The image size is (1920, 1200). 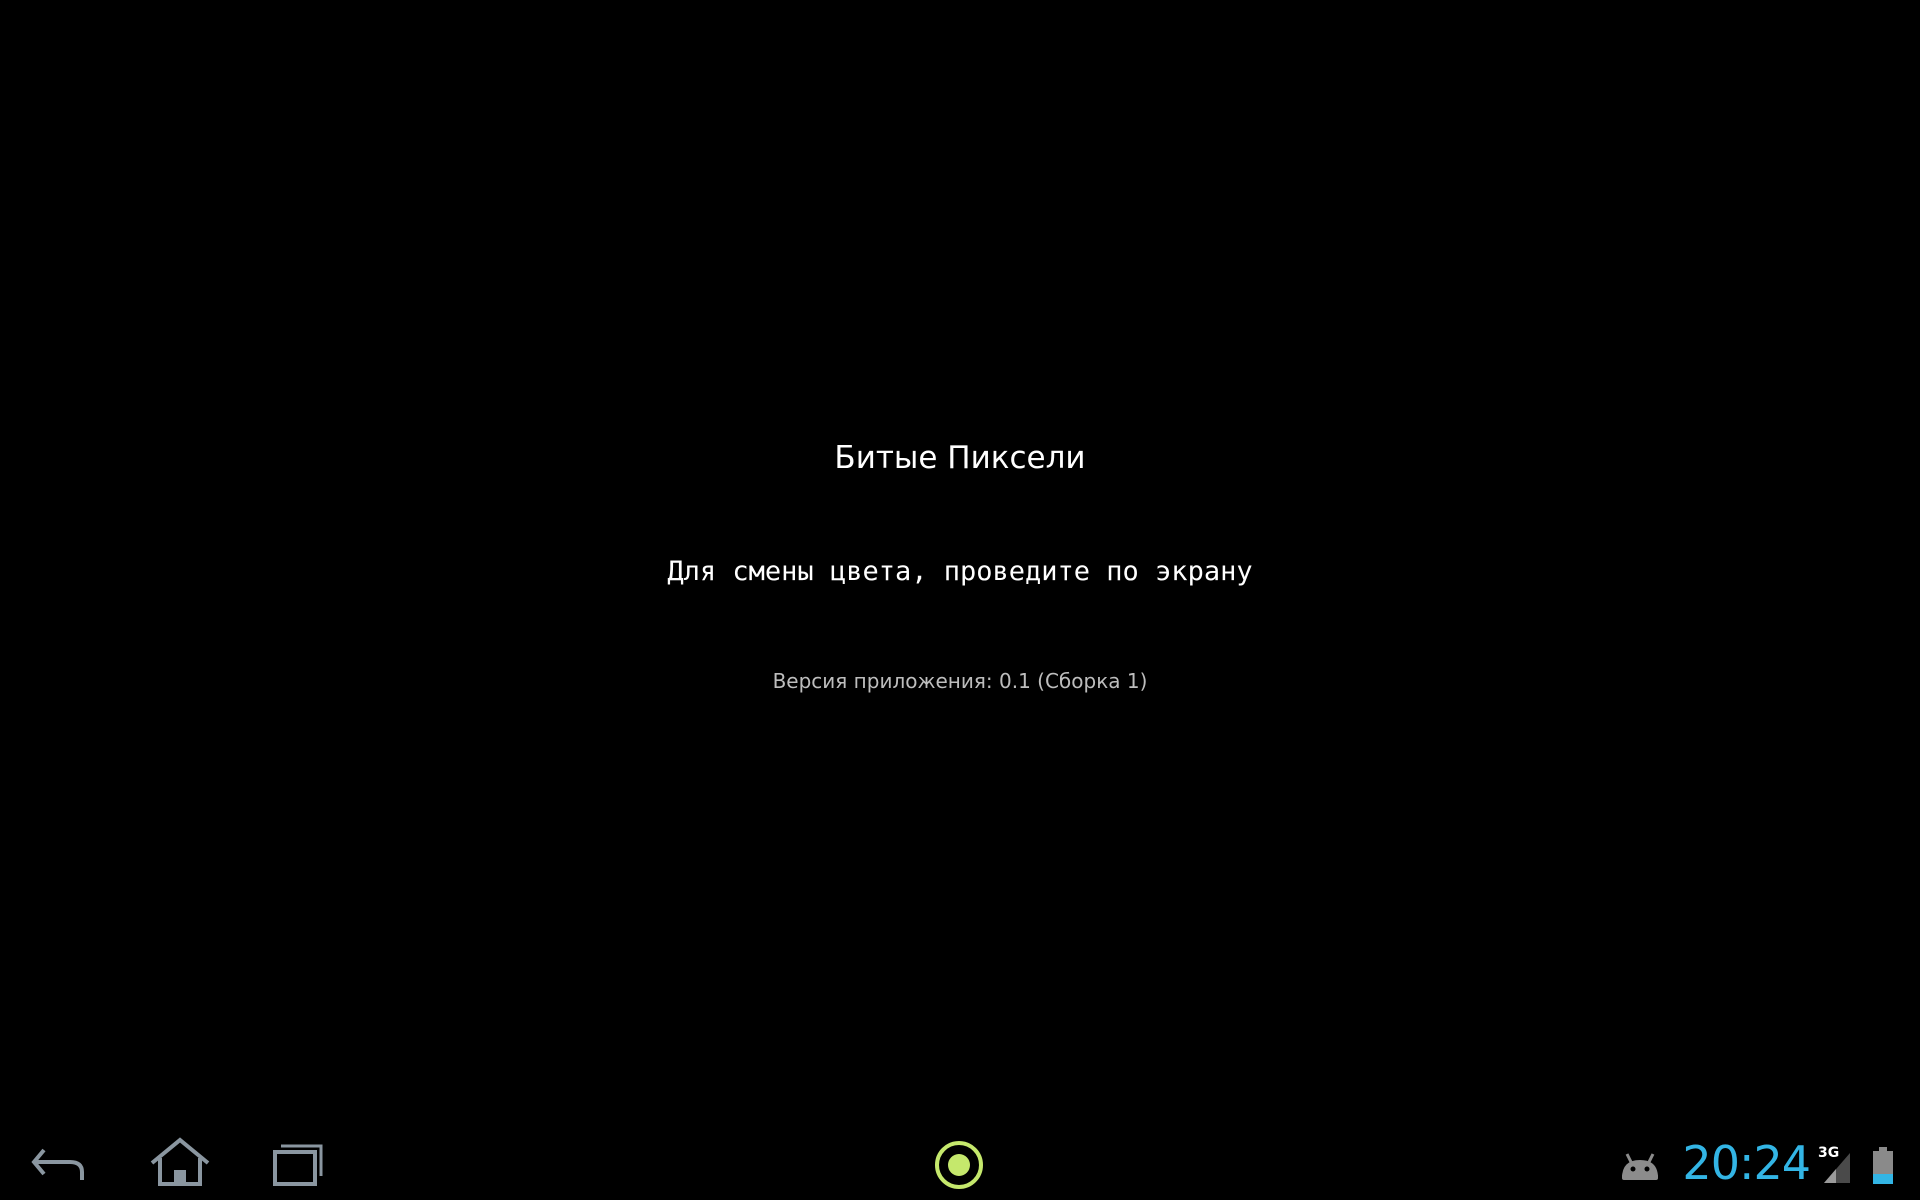 I want to click on battery-icon, so click(x=1883, y=1165).